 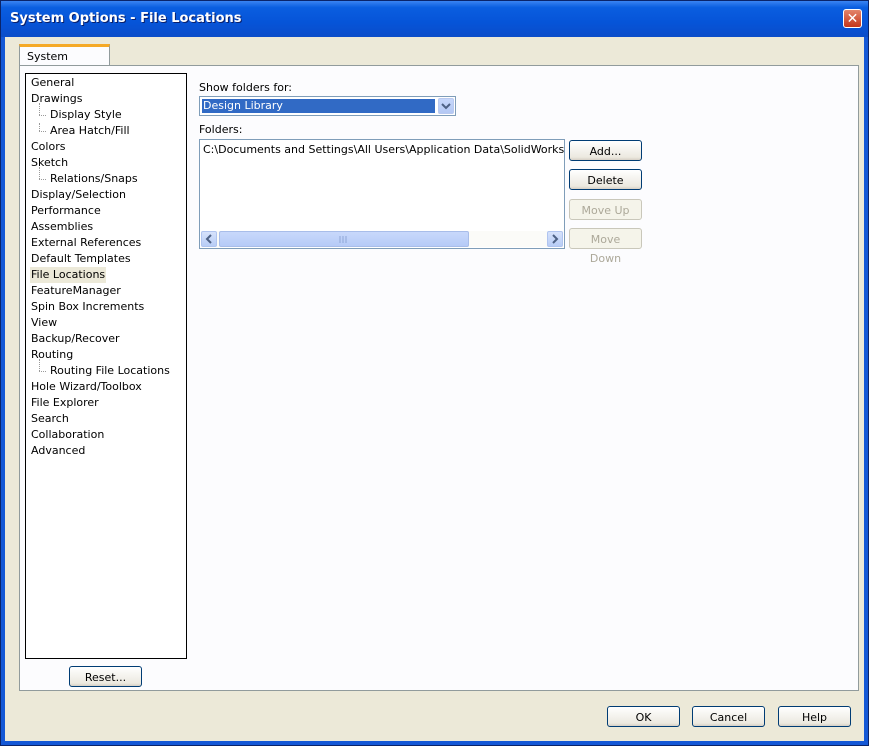 What do you see at coordinates (728, 716) in the screenshot?
I see `cancel-button: Cancel` at bounding box center [728, 716].